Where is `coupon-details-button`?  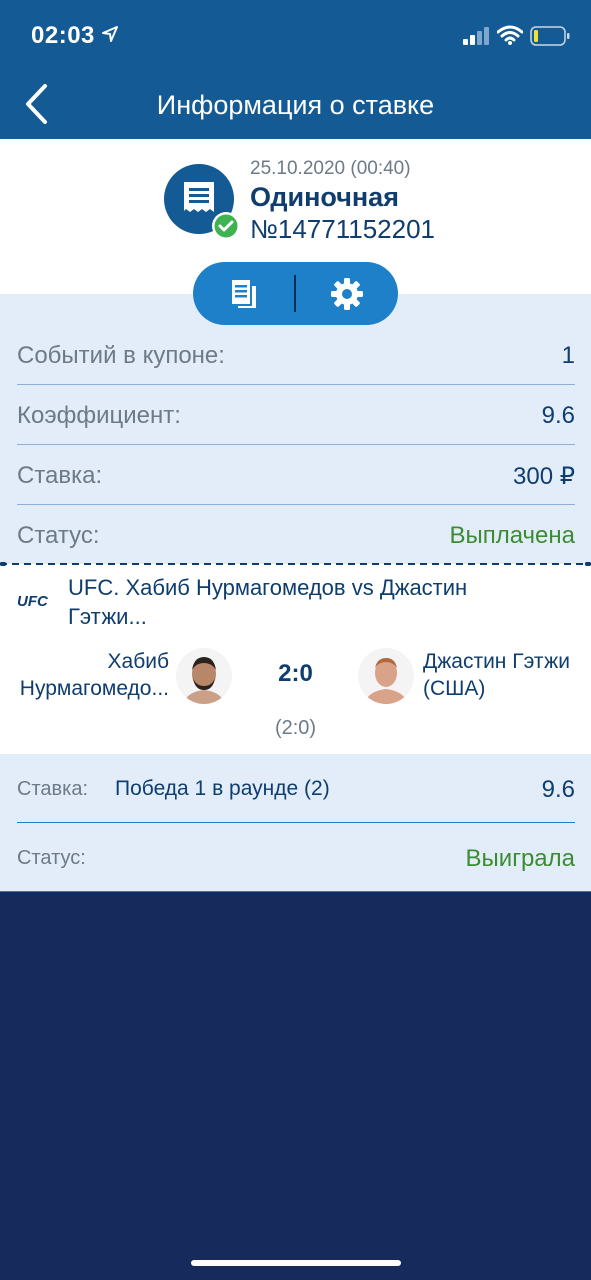 coupon-details-button is located at coordinates (243, 293).